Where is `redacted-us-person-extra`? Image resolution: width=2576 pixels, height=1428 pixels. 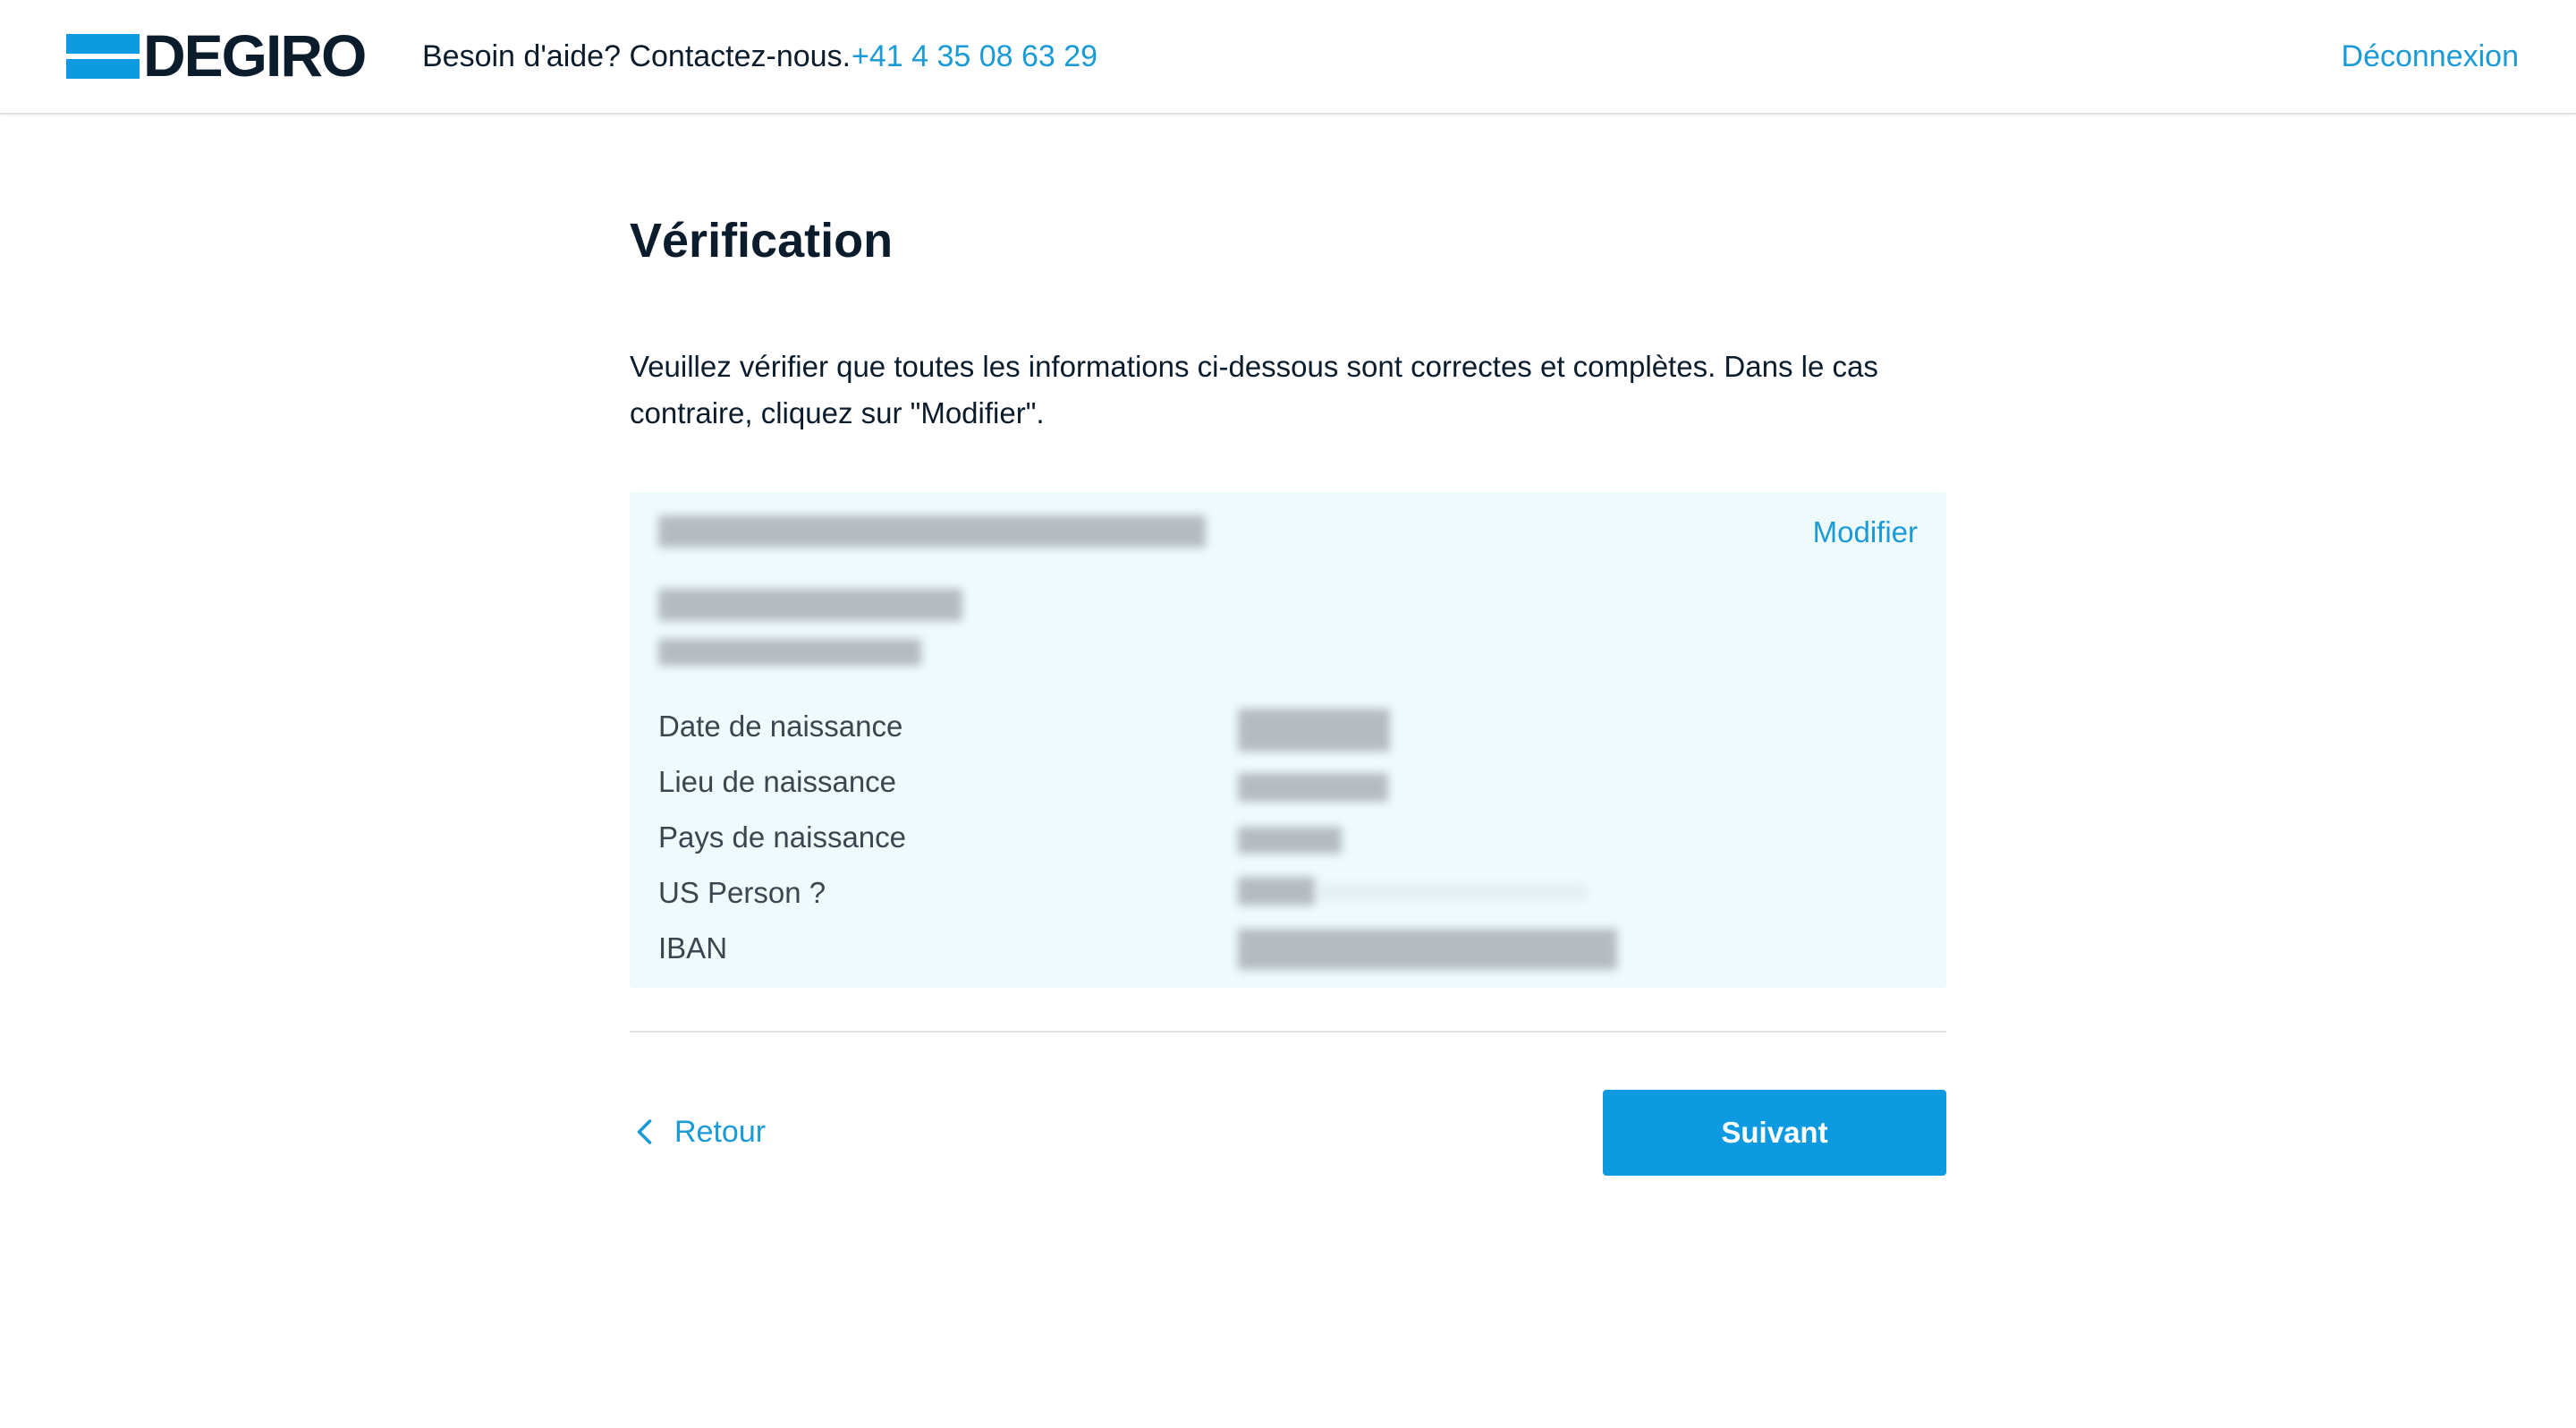 redacted-us-person-extra is located at coordinates (1452, 892).